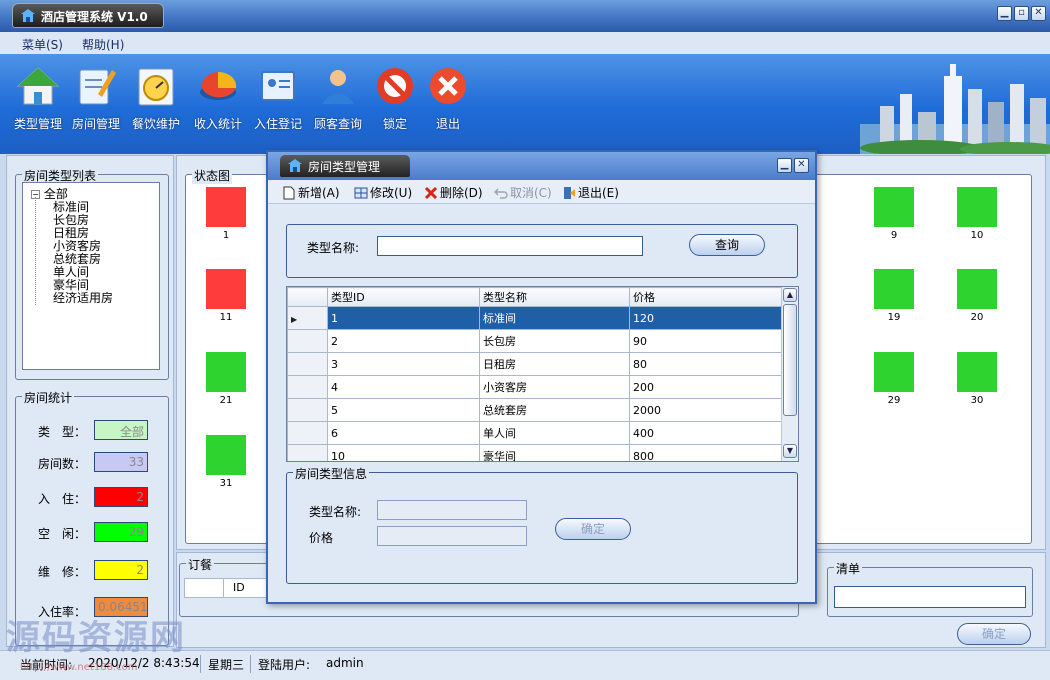  What do you see at coordinates (510, 246) in the screenshot?
I see `type-name-search-input` at bounding box center [510, 246].